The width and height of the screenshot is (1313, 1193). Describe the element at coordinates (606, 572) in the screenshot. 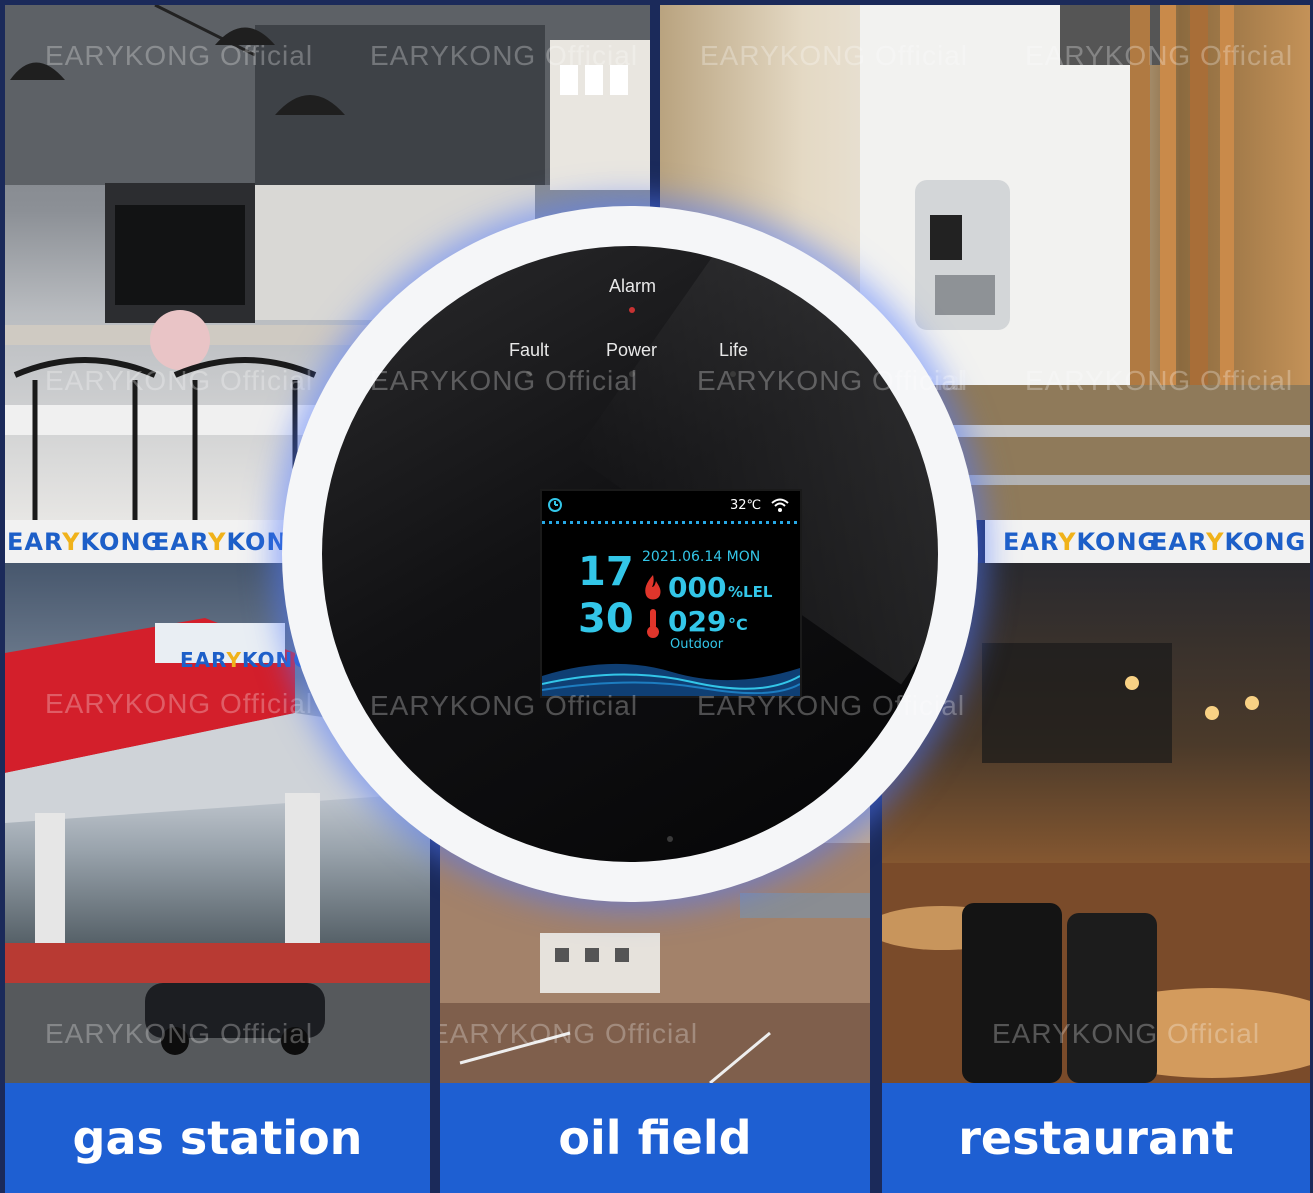

I see `time-hour: 17` at that location.